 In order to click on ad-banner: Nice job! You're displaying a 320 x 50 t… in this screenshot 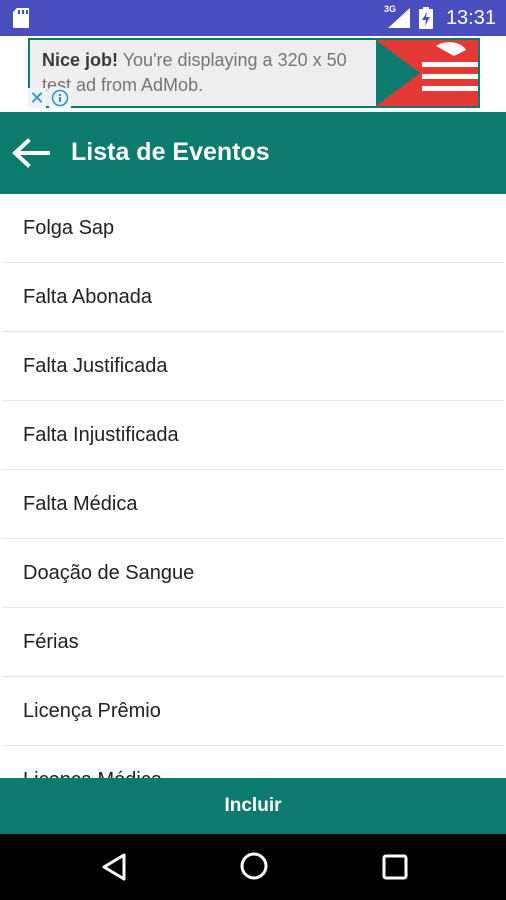, I will do `click(253, 73)`.